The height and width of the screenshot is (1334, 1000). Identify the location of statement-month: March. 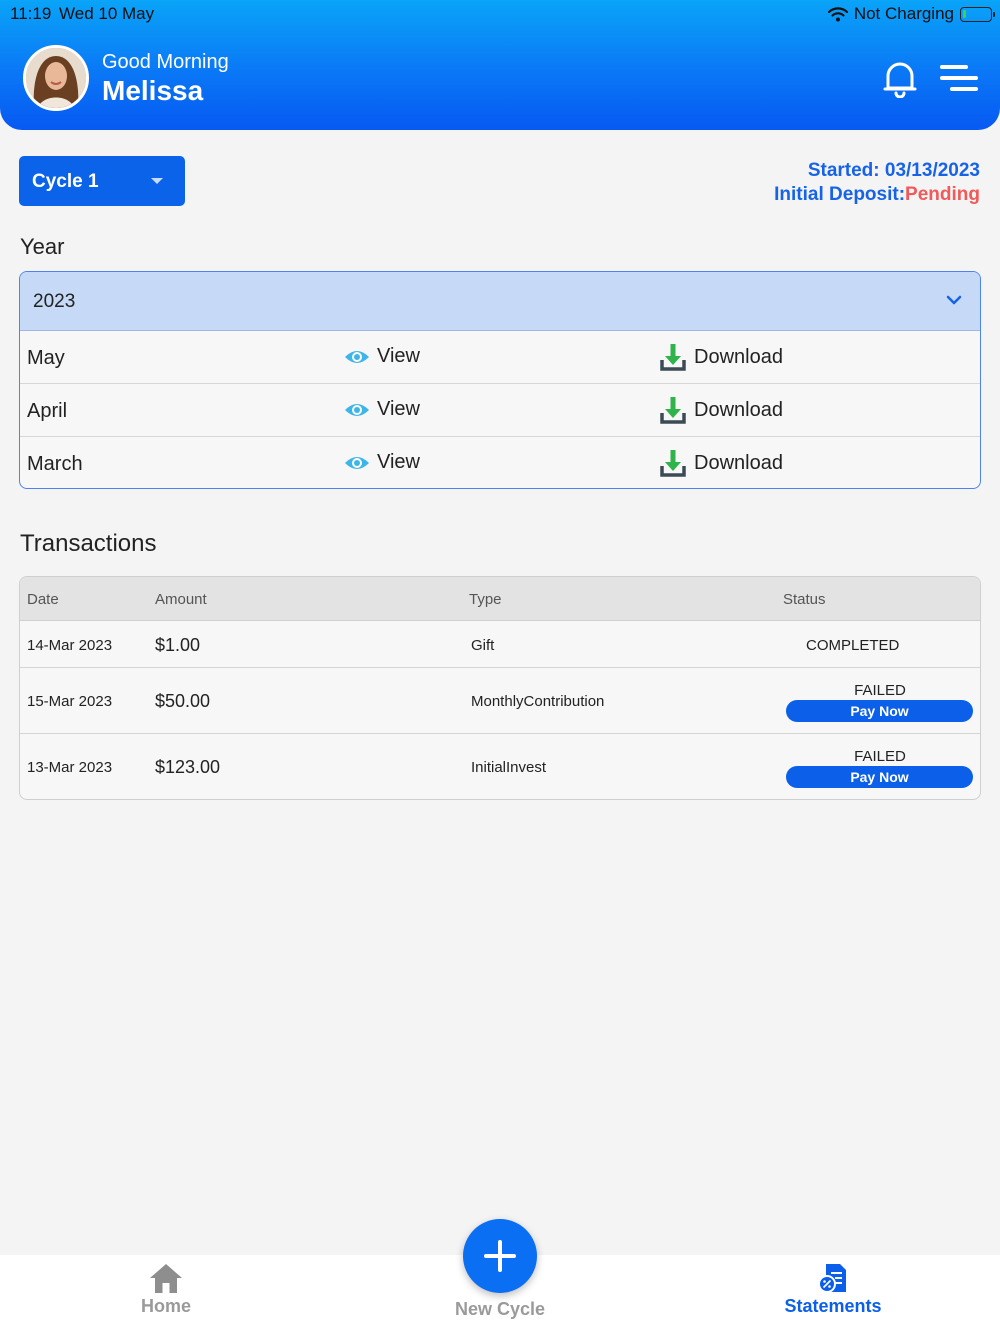
(55, 464).